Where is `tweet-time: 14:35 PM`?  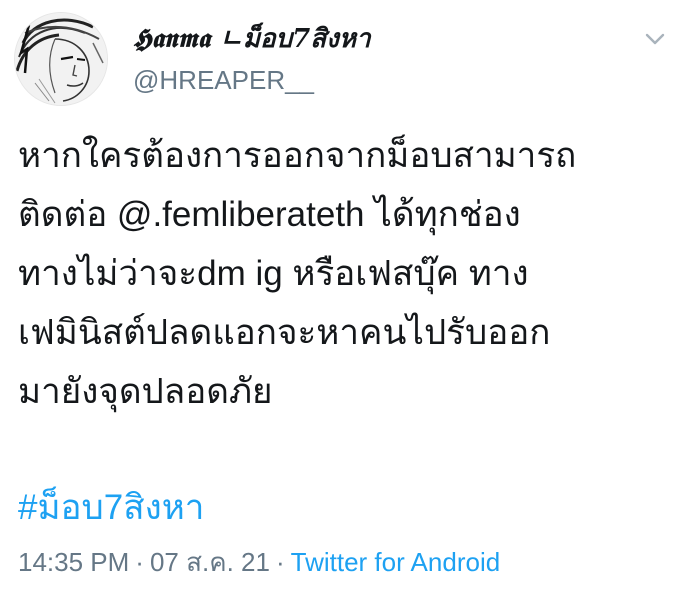
tweet-time: 14:35 PM is located at coordinates (73, 562).